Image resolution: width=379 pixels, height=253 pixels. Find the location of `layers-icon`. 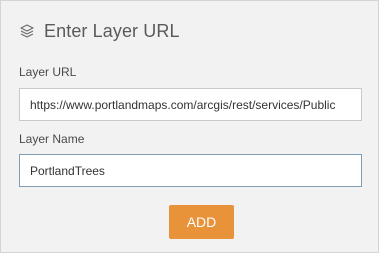

layers-icon is located at coordinates (27, 31).